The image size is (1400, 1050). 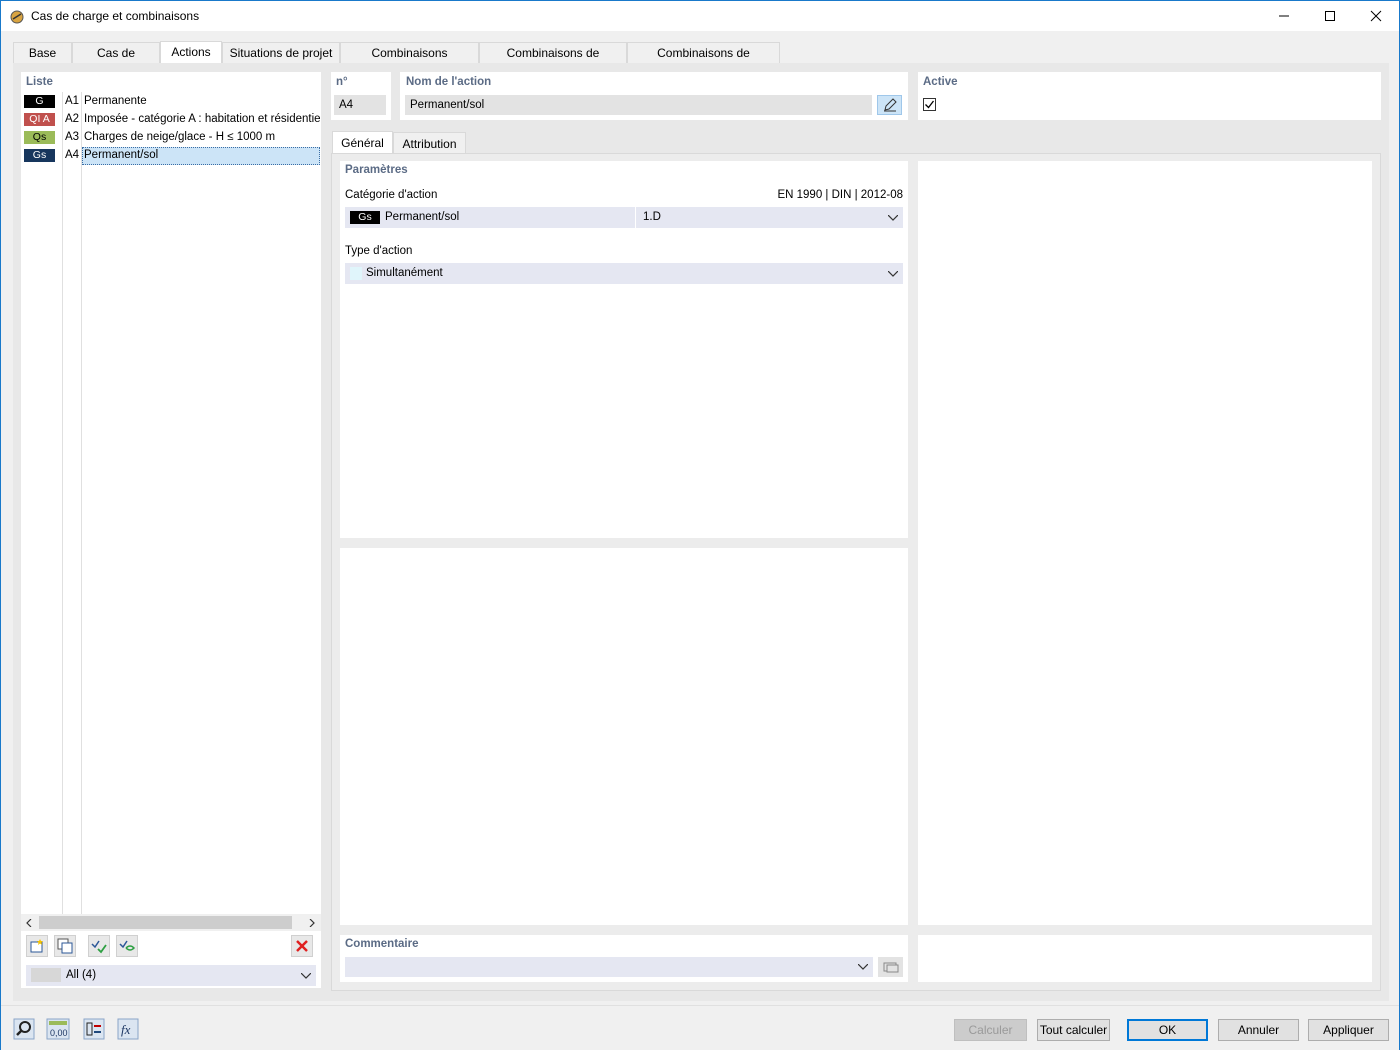 What do you see at coordinates (840, 195) in the screenshot?
I see `norm-label: EN 1990 | DIN | 2012-08` at bounding box center [840, 195].